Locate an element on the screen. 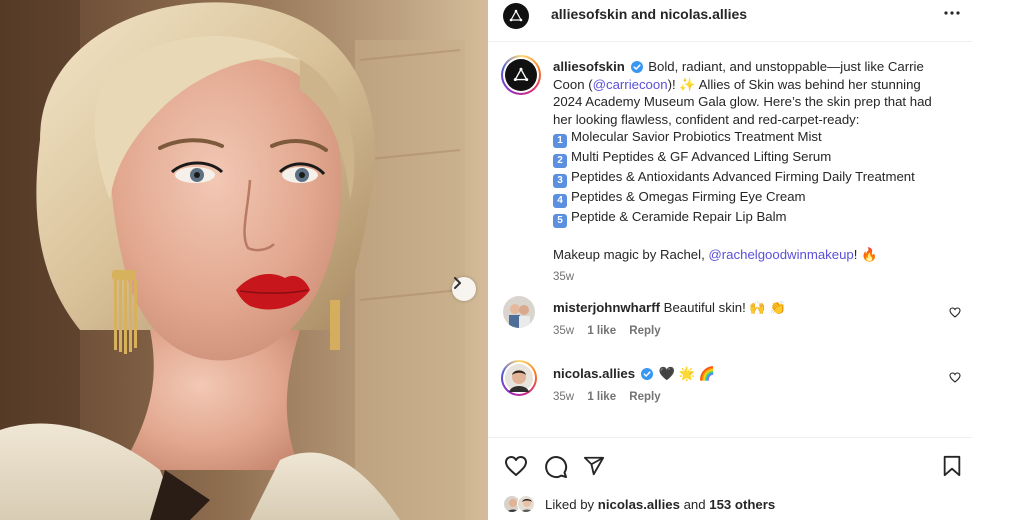 The height and width of the screenshot is (520, 1024). caption-timestamp: 35w is located at coordinates (753, 278).